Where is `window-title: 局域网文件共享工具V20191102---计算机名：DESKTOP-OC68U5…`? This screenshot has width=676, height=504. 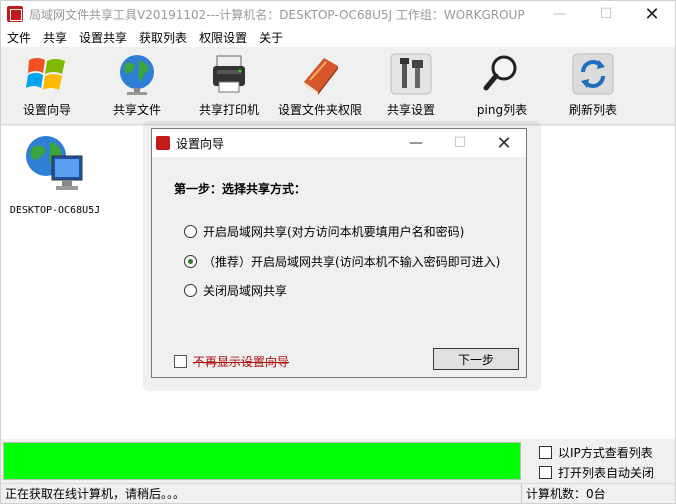 window-title: 局域网文件共享工具V20191102---计算机名：DESKTOP-OC68U5… is located at coordinates (277, 14).